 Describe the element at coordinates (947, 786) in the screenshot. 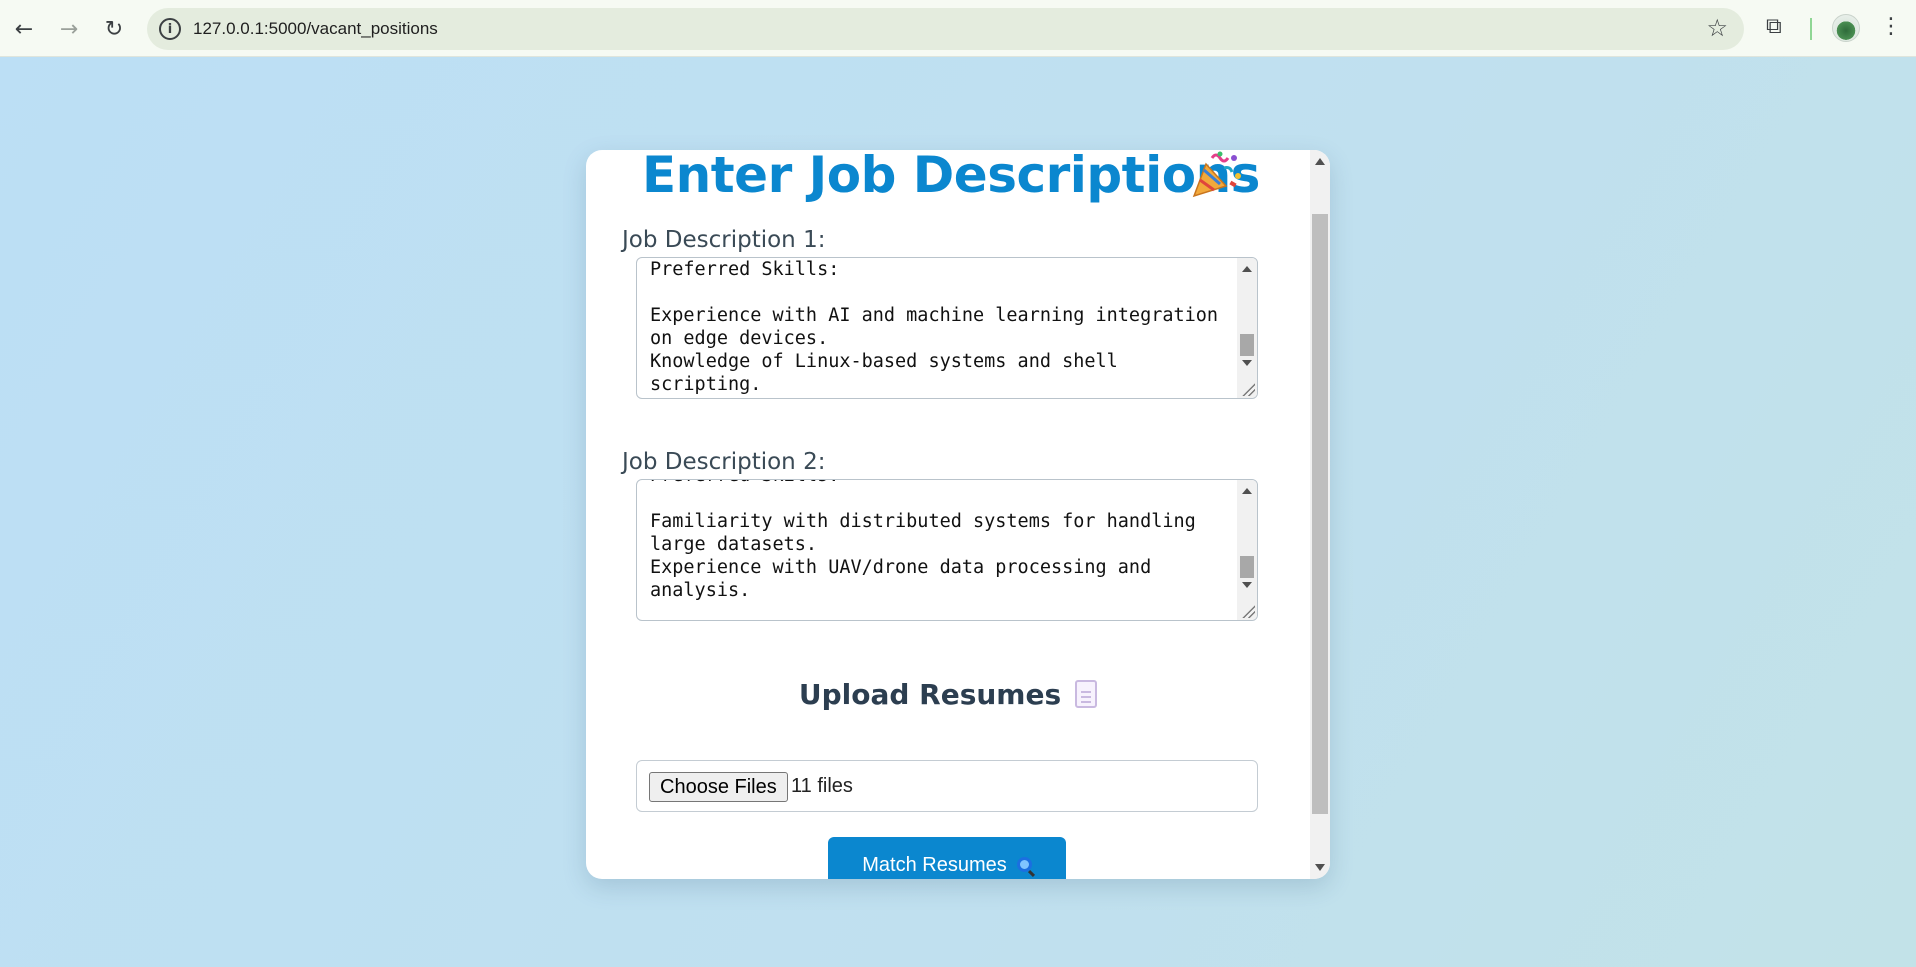

I see `resume-file-input: Choose Files 11 files` at that location.